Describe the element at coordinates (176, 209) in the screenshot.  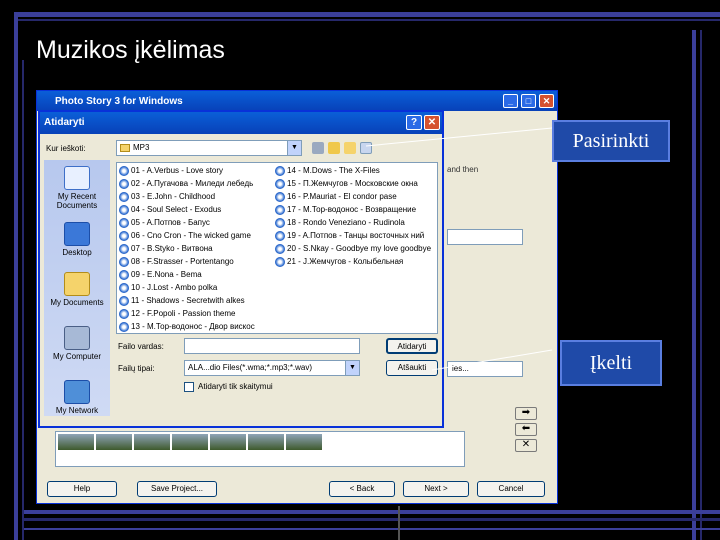
I see `file-name: 04 - Soul Select - Exodus` at that location.